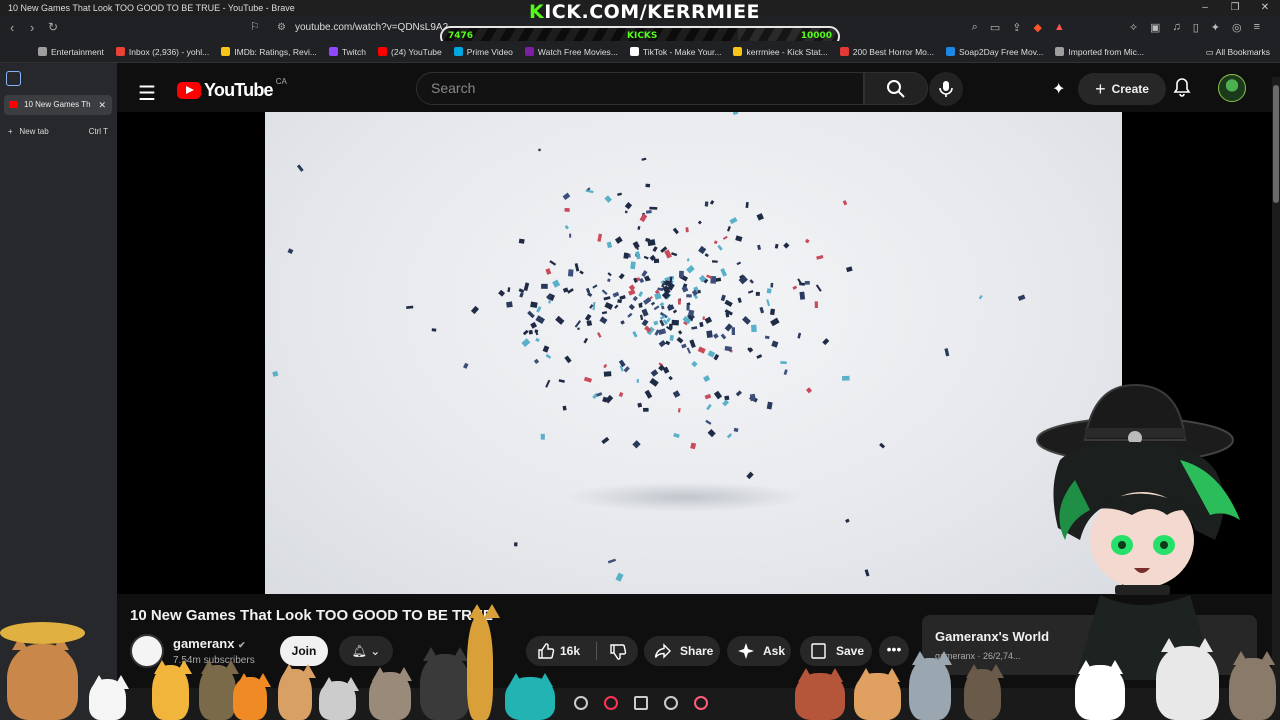 The image size is (1280, 720). What do you see at coordinates (1176, 27) in the screenshot?
I see `media-icon: ♫` at bounding box center [1176, 27].